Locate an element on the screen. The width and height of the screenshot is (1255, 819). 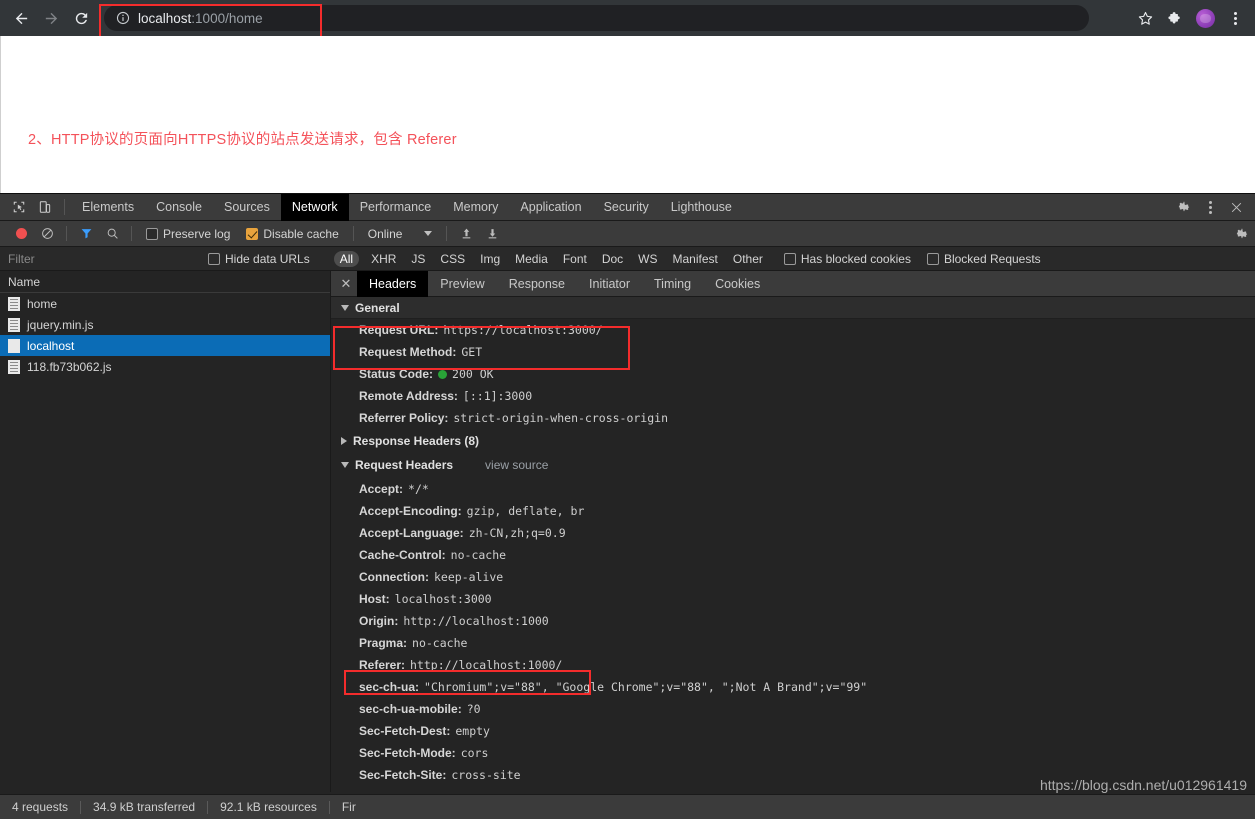
has-blocked-cookies-checkbox: Has blocked cookies is located at coordinates (847, 259).